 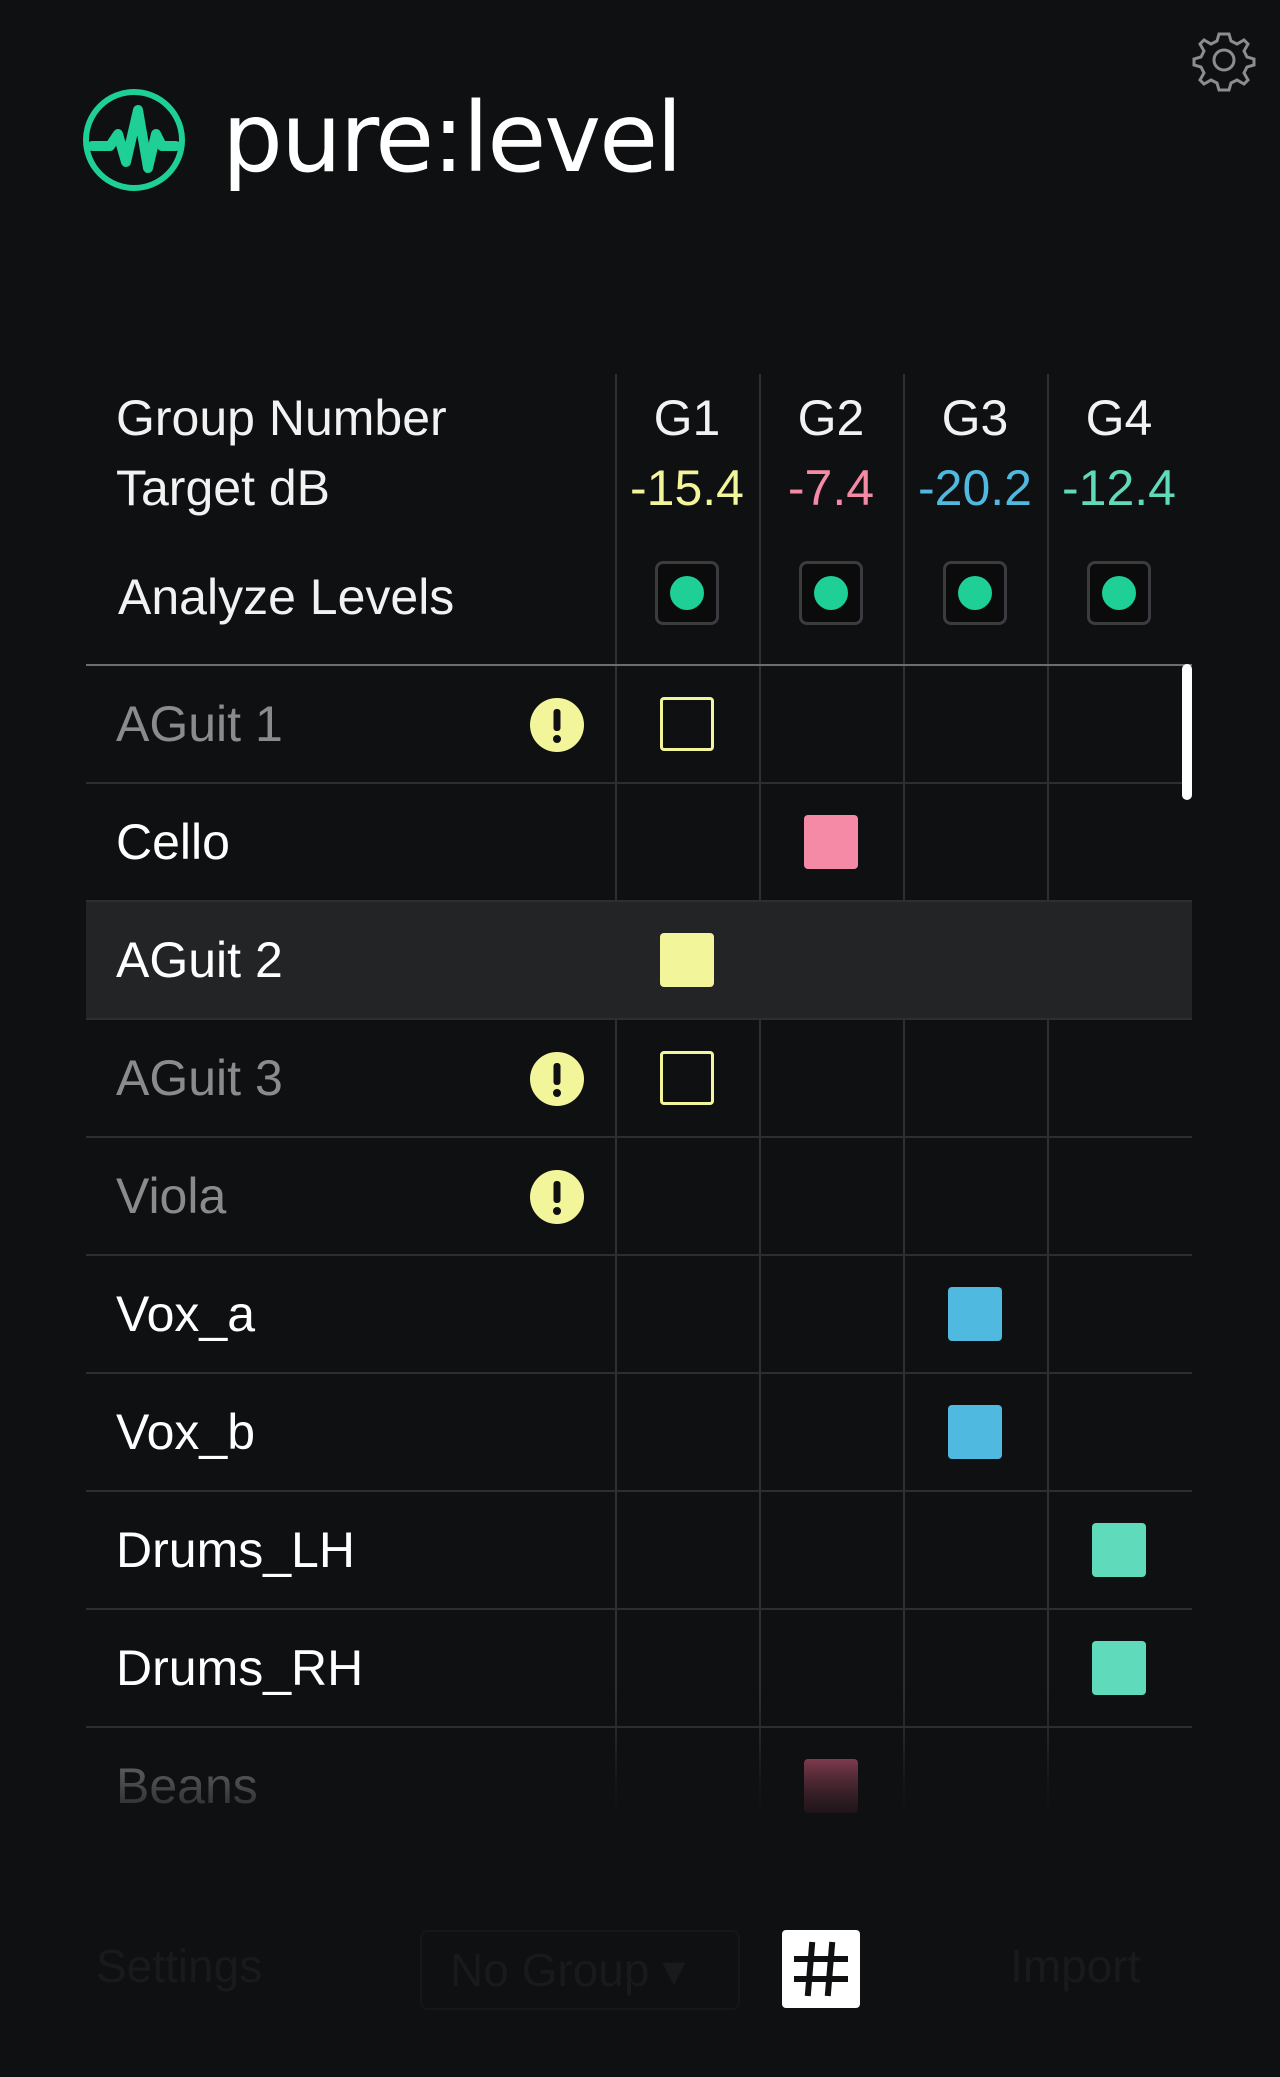 I want to click on gear-icon, so click(x=1224, y=60).